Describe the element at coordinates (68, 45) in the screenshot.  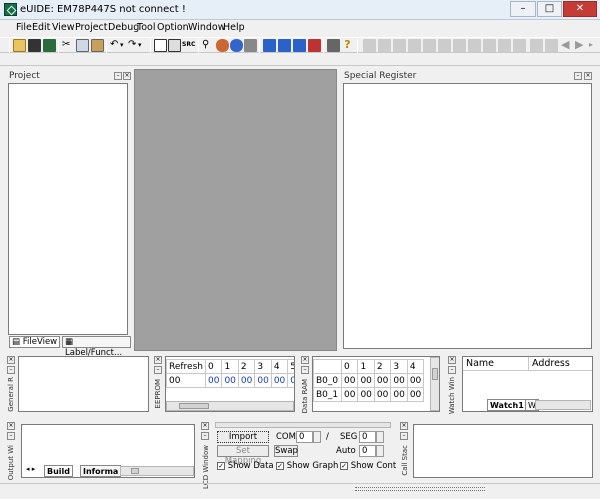
I see `cut-icon: ✂` at that location.